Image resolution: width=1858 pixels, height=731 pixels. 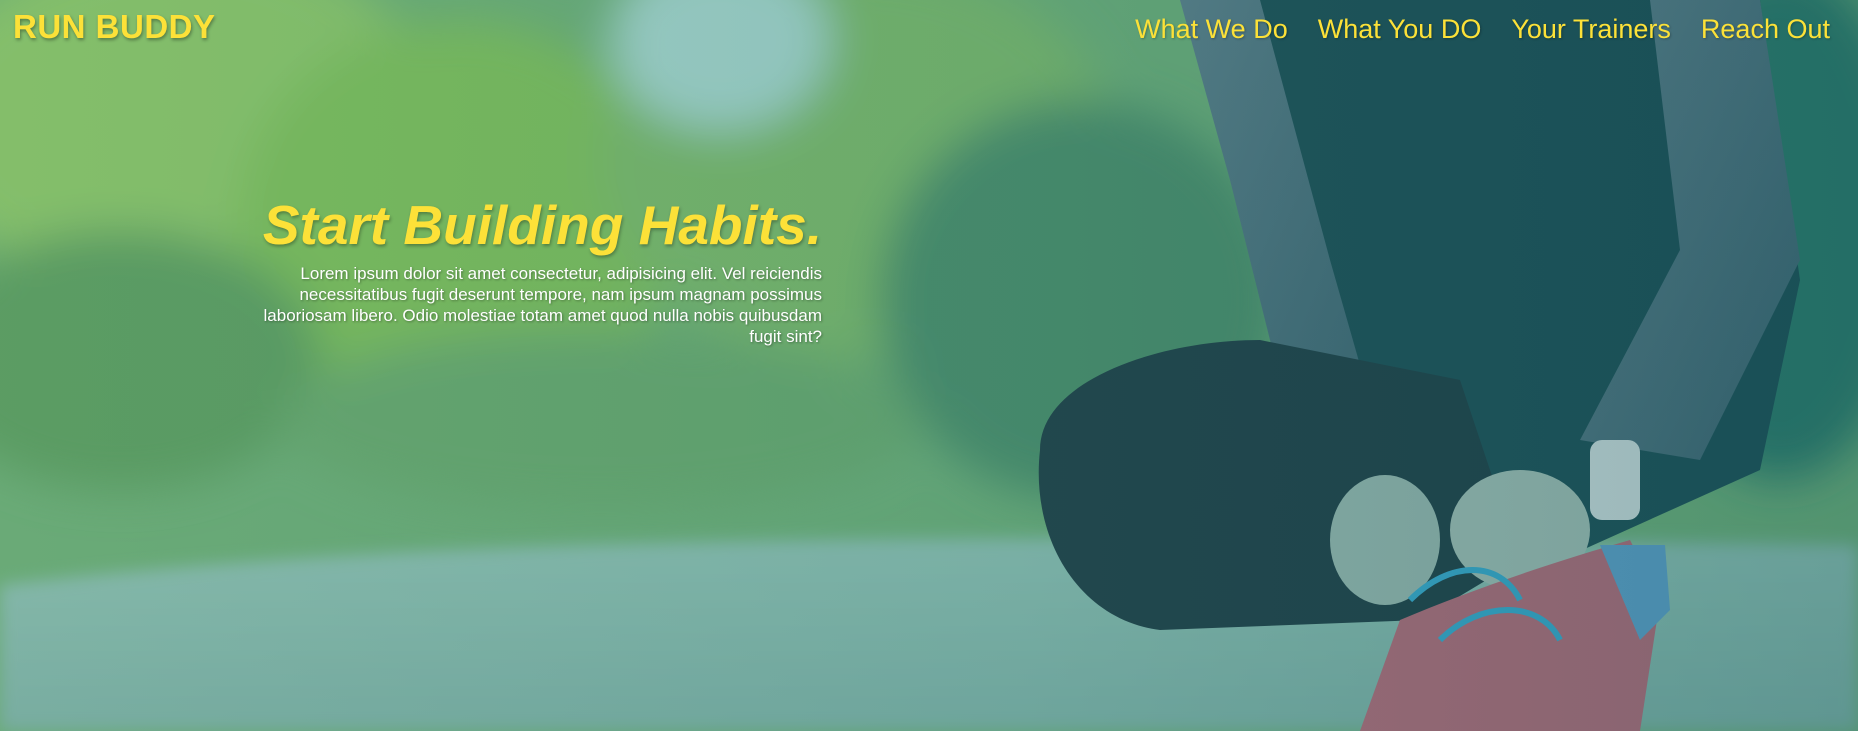 What do you see at coordinates (1591, 29) in the screenshot?
I see `nav-link-your-trainers: Your Trainers` at bounding box center [1591, 29].